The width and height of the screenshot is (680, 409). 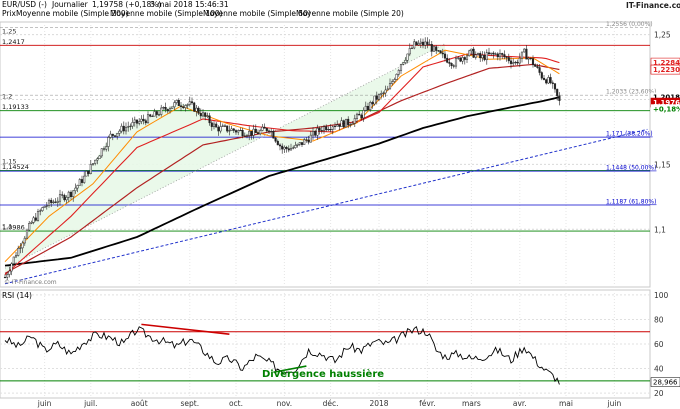 I want to click on x-tick-label: oct., so click(x=236, y=403).